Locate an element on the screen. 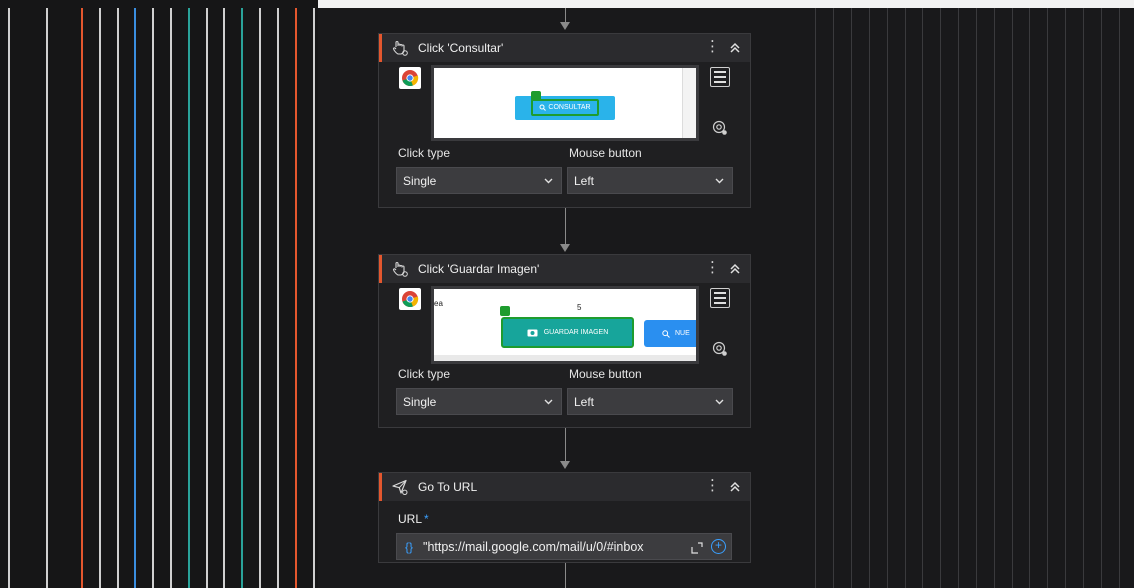  card-header: Click 'Guardar Imagen' ⋮ is located at coordinates (564, 269).